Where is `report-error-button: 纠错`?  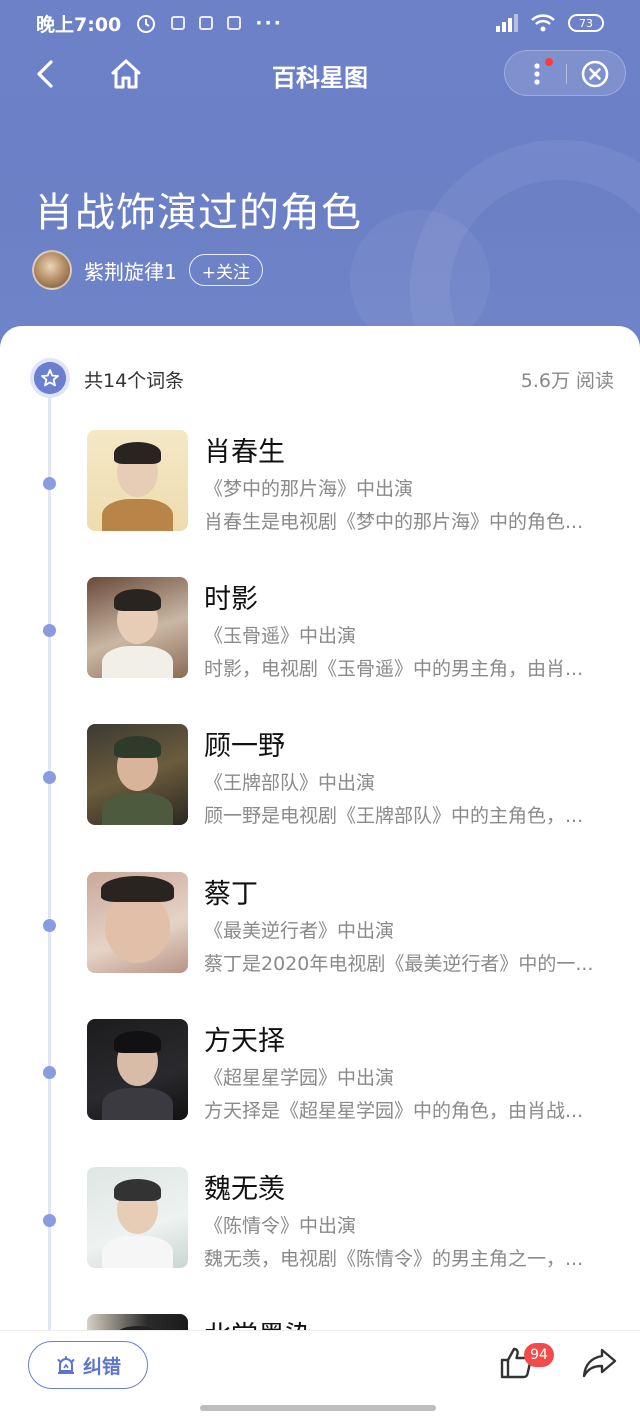 report-error-button: 纠错 is located at coordinates (88, 1365).